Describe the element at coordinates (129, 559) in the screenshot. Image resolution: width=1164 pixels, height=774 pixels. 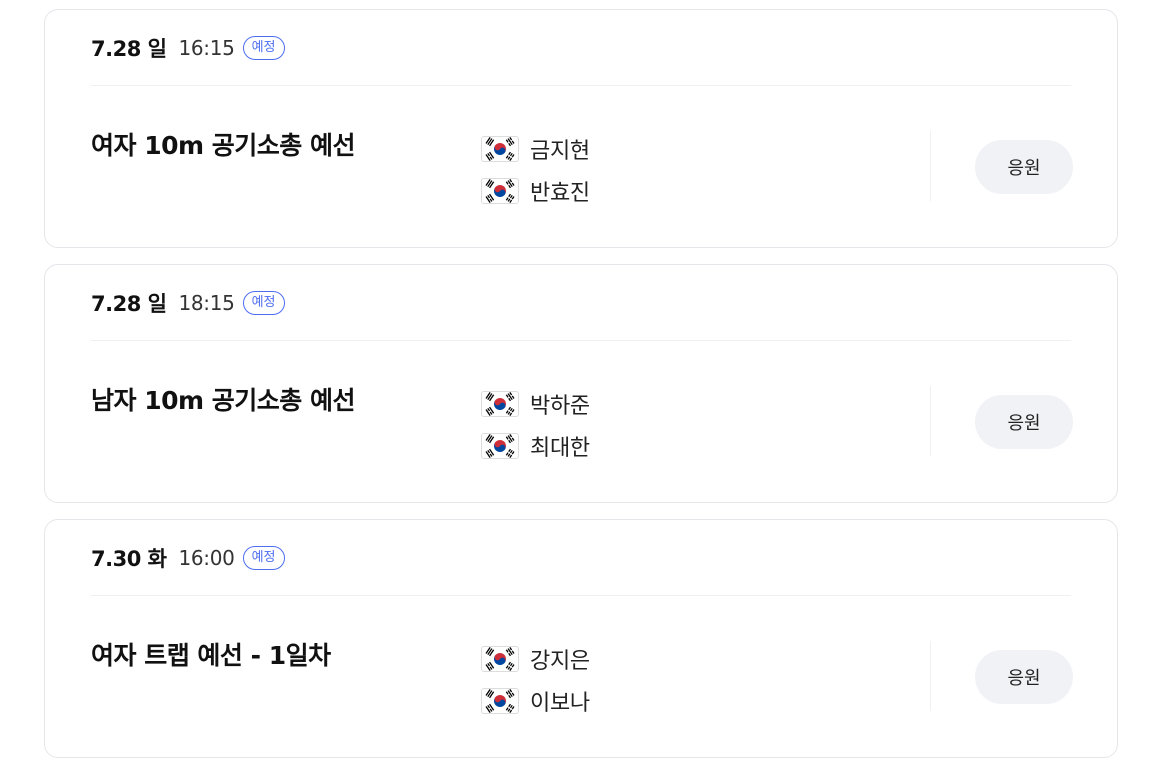
I see `match-date: 7.30 화` at that location.